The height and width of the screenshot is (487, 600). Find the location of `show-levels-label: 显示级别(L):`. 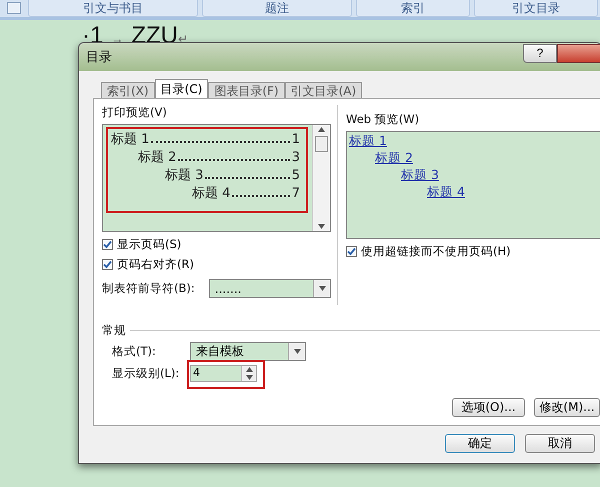

show-levels-label: 显示级别(L): is located at coordinates (146, 373).